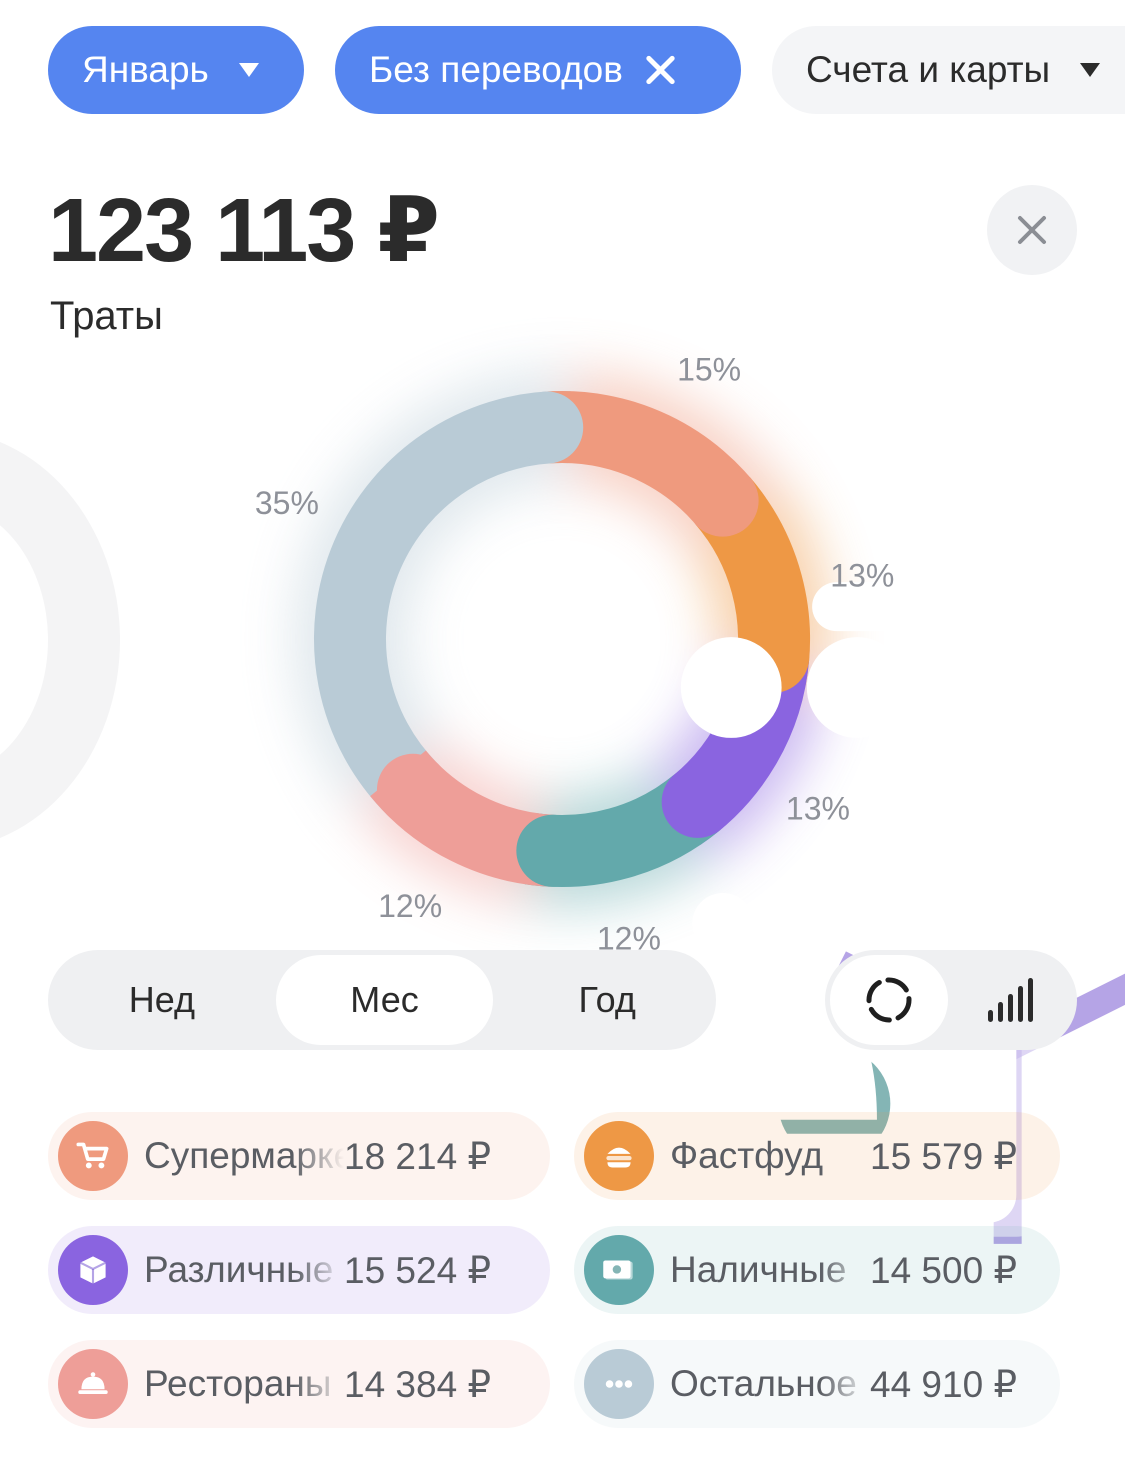  Describe the element at coordinates (417, 1270) in the screenshot. I see `category-amount: 15 524 ₽` at that location.